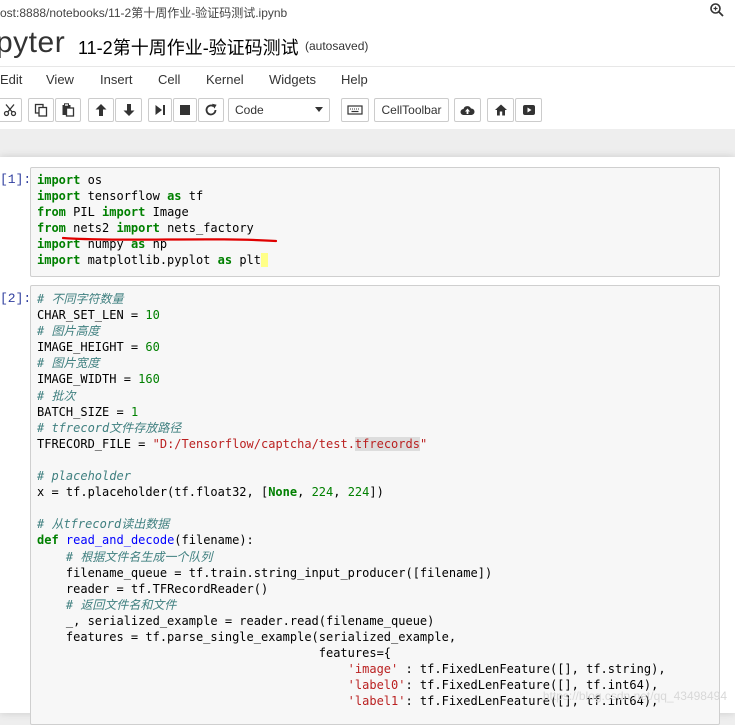 Image resolution: width=735 pixels, height=725 pixels. Describe the element at coordinates (32, 43) in the screenshot. I see `jupyter-logo: pyter` at that location.